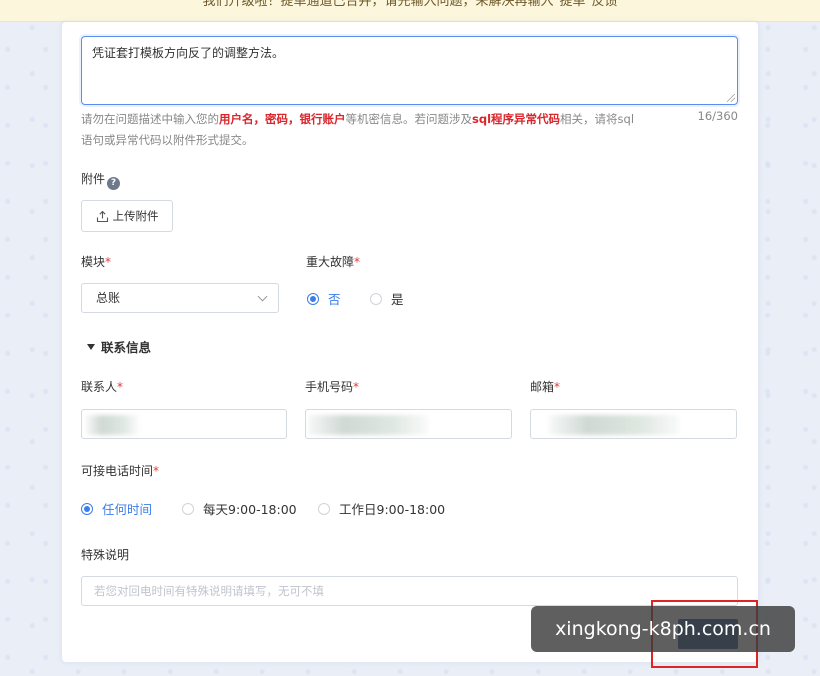 The width and height of the screenshot is (820, 676). Describe the element at coordinates (180, 298) in the screenshot. I see `module-select: 总账` at that location.